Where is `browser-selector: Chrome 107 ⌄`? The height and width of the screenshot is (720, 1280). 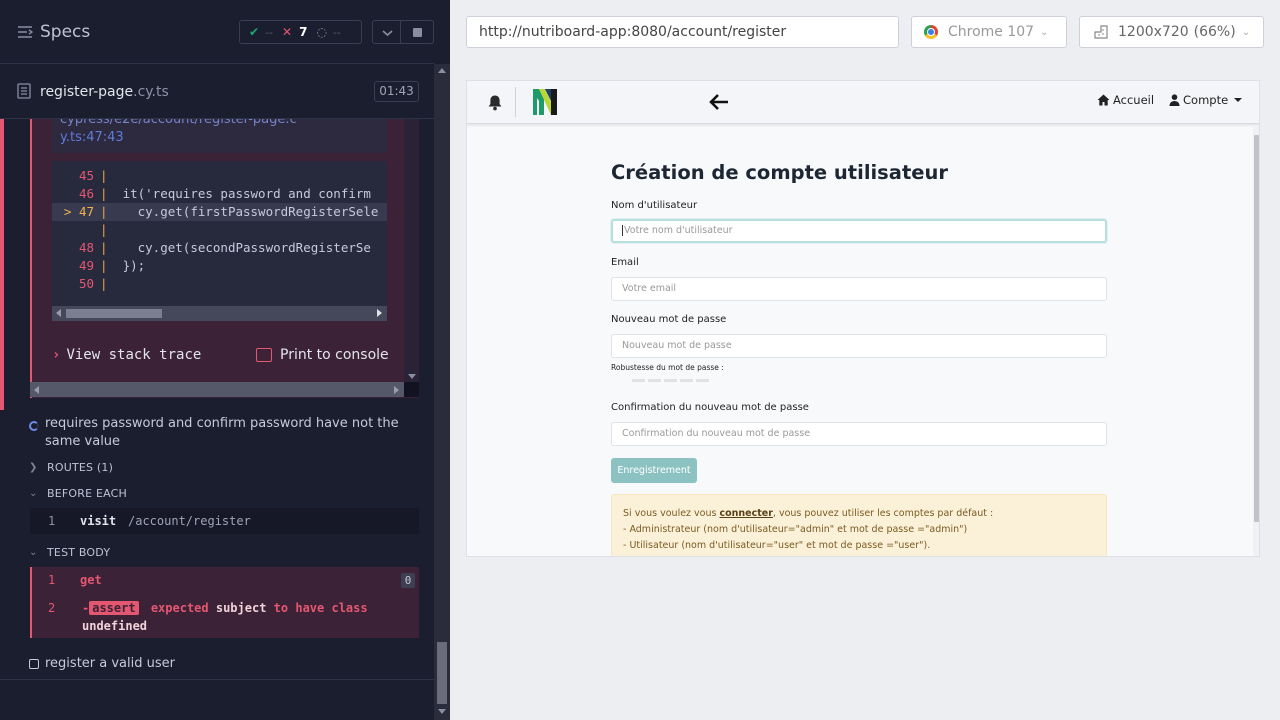 browser-selector: Chrome 107 ⌄ is located at coordinates (989, 32).